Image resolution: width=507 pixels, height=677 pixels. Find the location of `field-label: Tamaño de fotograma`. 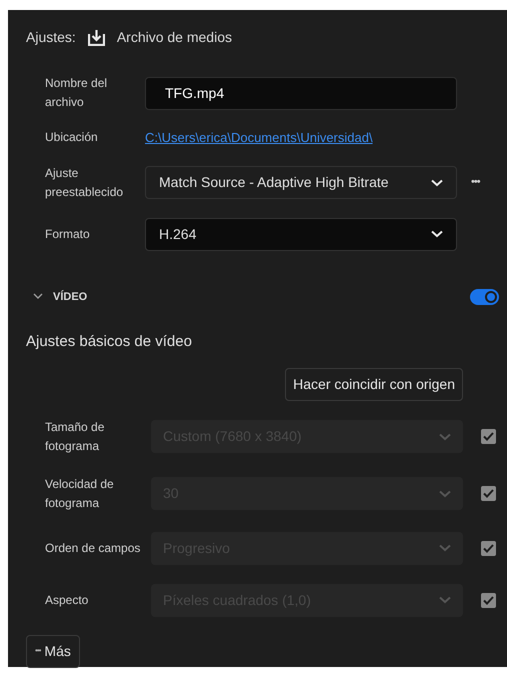

field-label: Tamaño de fotograma is located at coordinates (75, 436).